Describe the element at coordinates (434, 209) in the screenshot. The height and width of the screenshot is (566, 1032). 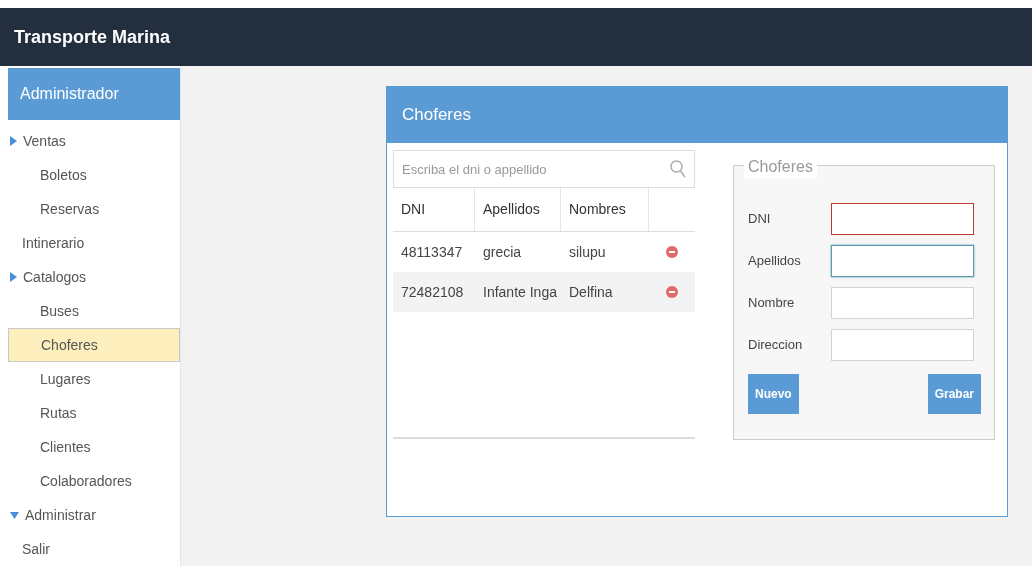
I see `column-header: DNI` at that location.